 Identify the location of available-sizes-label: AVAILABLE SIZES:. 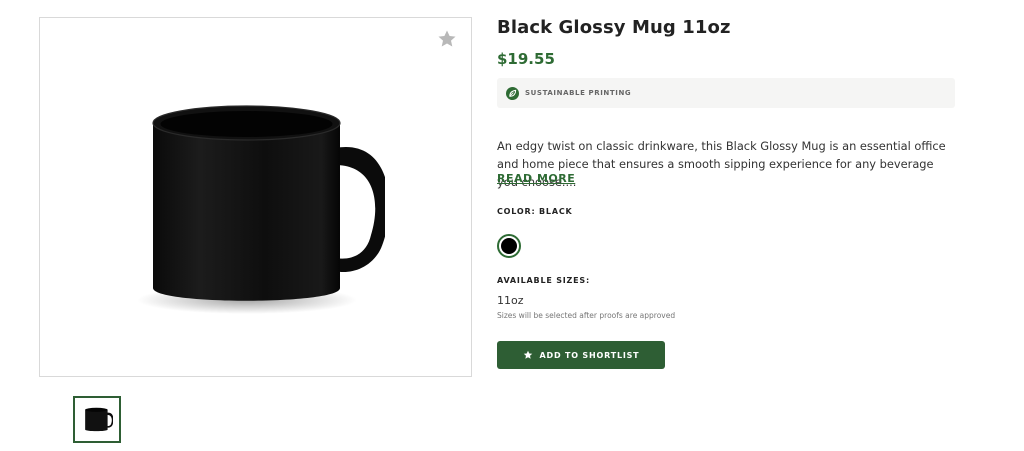
(543, 280).